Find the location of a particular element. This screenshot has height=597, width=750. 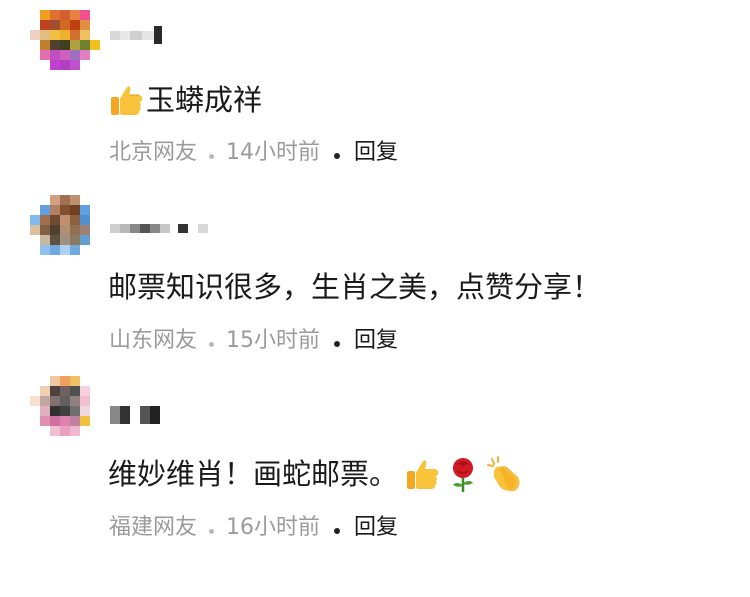

clapping-hands-icon is located at coordinates (505, 474).